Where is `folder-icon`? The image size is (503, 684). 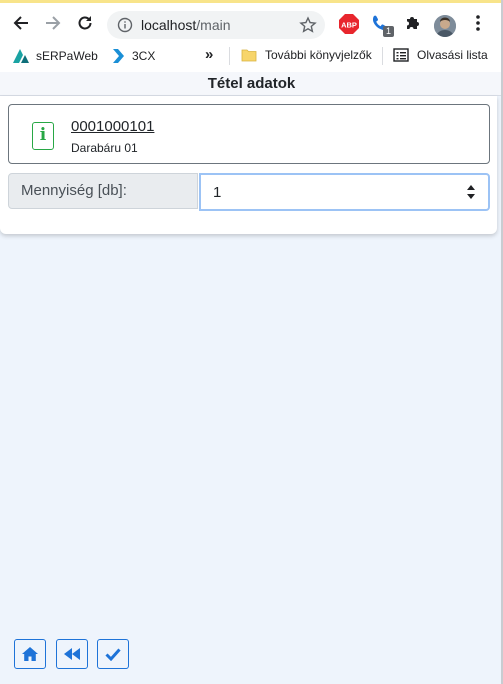
folder-icon is located at coordinates (249, 55).